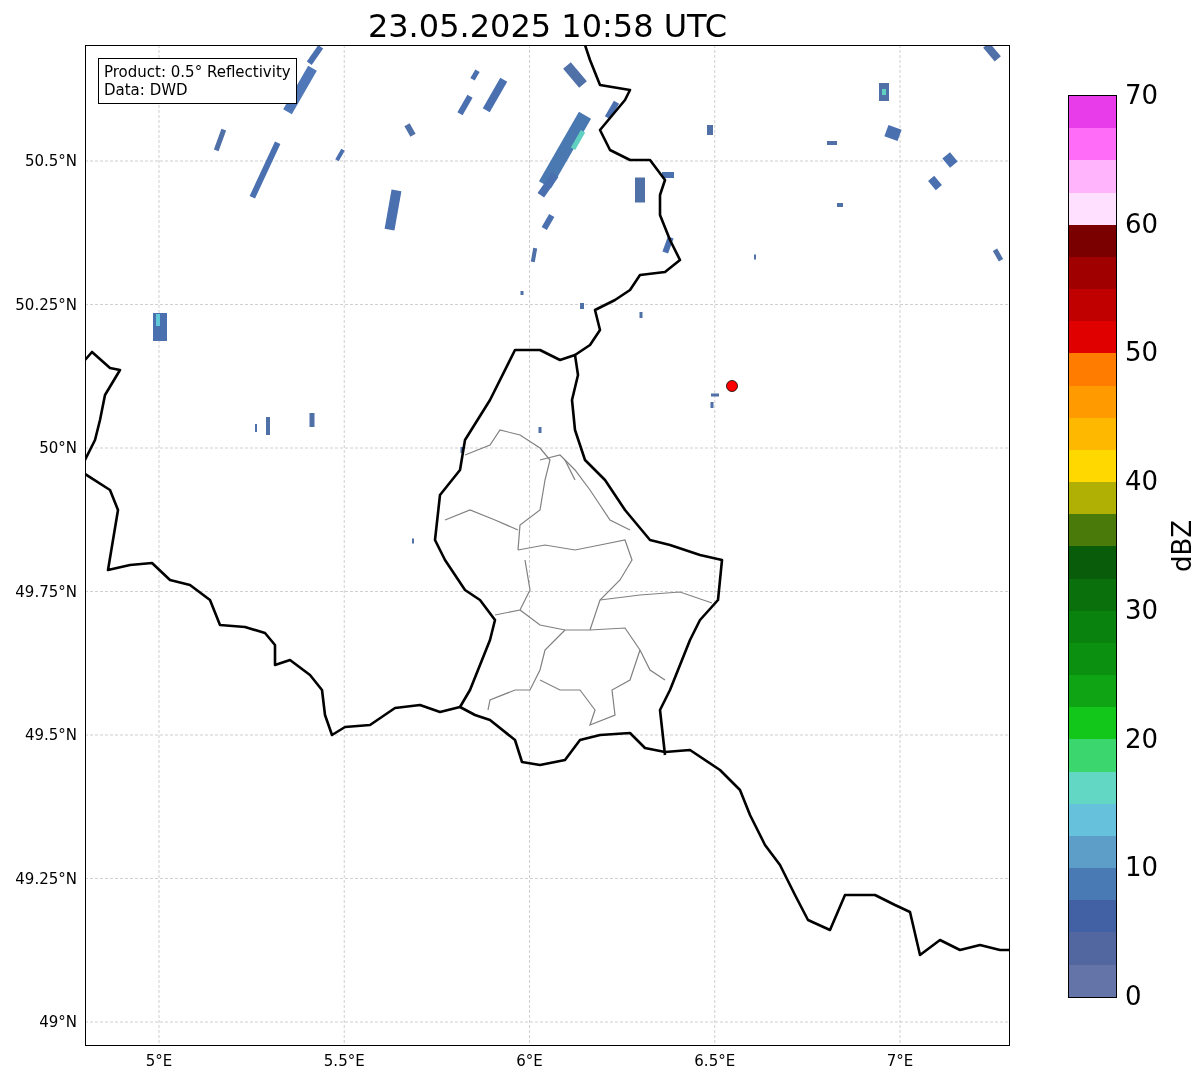  Describe the element at coordinates (50, 735) in the screenshot. I see `latitude-label: 49.5°N` at that location.